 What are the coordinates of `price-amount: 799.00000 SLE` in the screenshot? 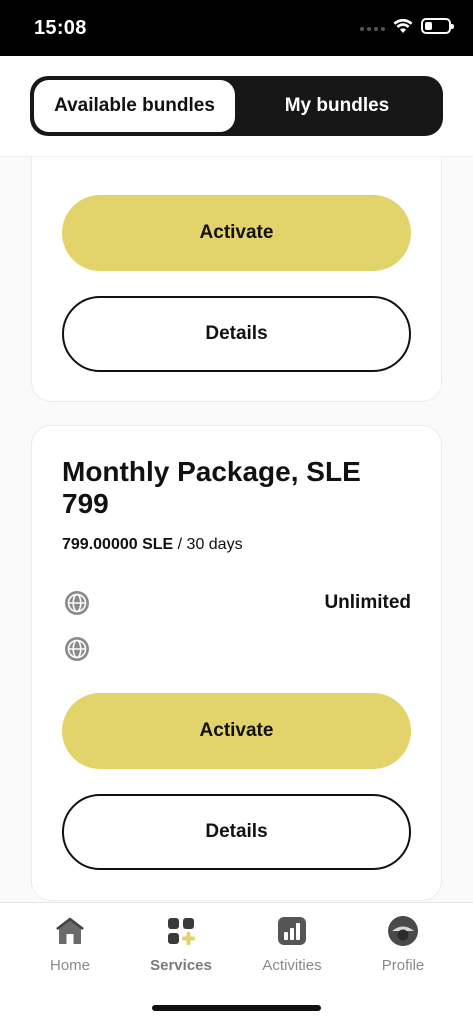 It's located at (118, 544).